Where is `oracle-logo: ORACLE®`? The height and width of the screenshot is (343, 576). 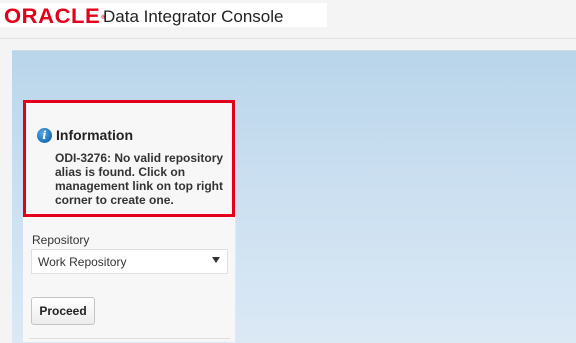 oracle-logo: ORACLE® is located at coordinates (55, 16).